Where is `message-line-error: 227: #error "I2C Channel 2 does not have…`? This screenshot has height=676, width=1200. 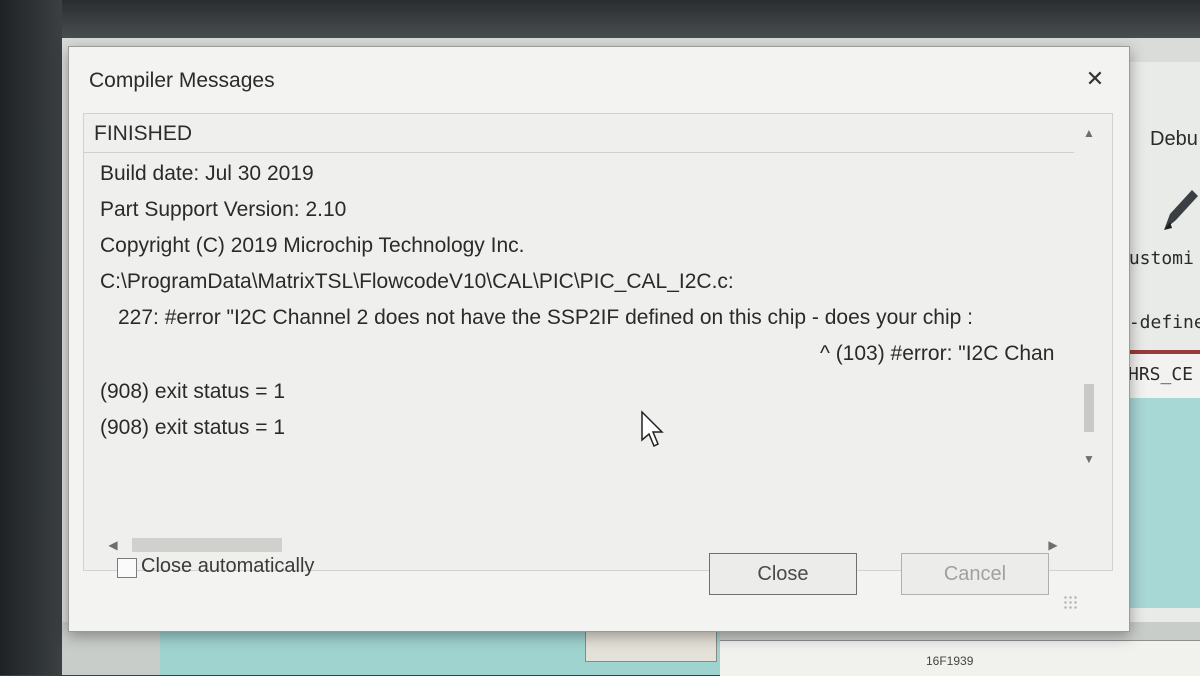
message-line-error: 227: #error "I2C Channel 2 does not have… is located at coordinates (545, 317).